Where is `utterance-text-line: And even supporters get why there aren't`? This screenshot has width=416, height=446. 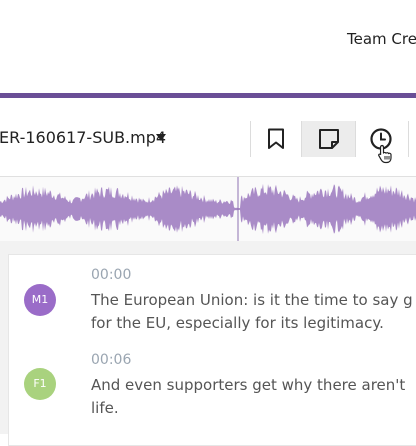
utterance-text-line: And even supporters get why there aren't is located at coordinates (248, 385).